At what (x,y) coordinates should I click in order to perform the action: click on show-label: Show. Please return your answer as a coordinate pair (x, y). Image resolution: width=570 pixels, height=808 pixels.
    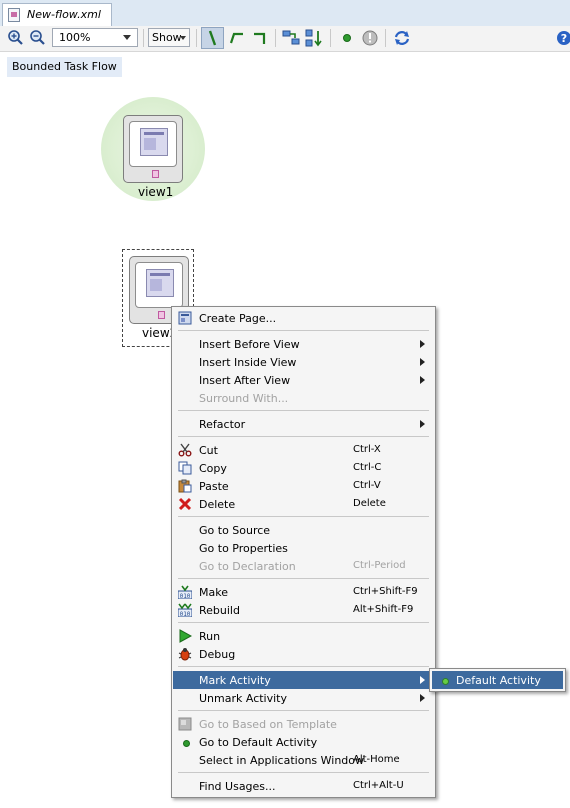
    Looking at the image, I should click on (167, 37).